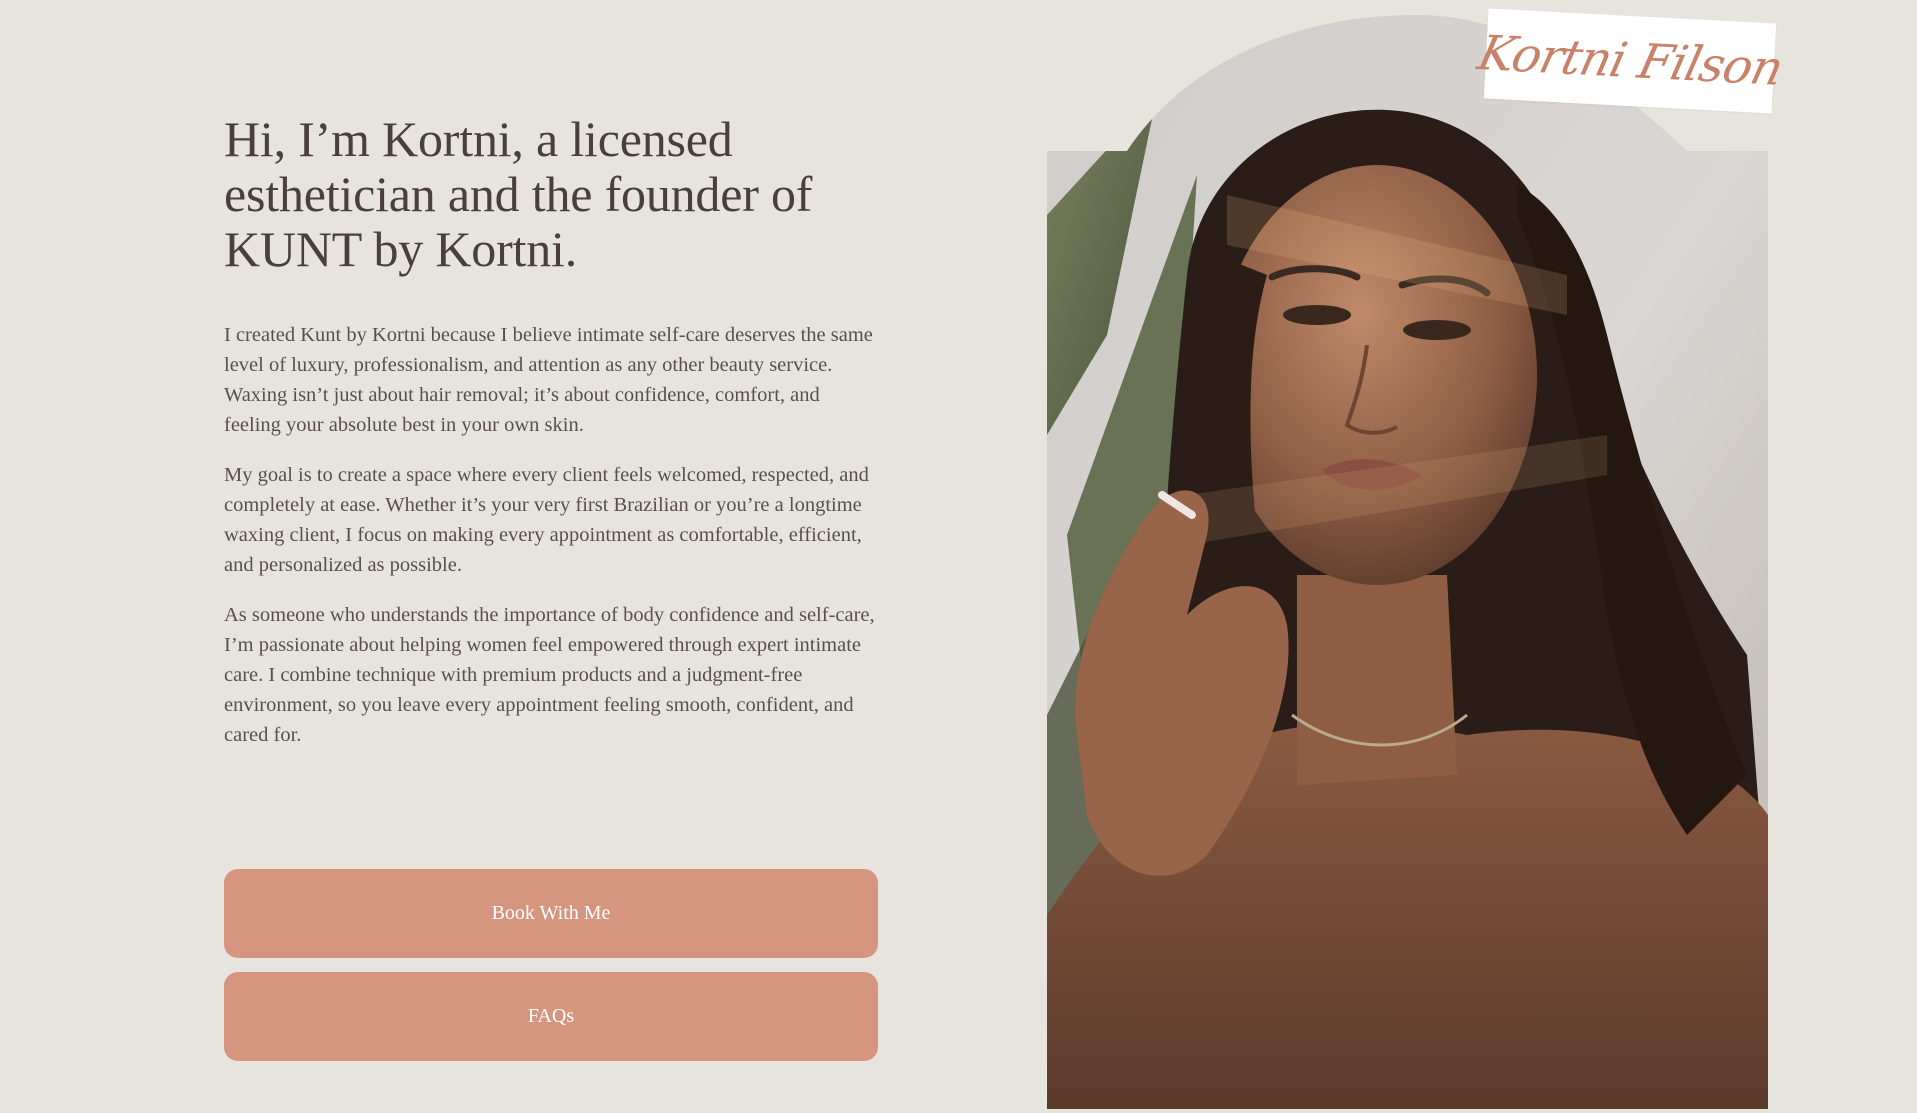 This screenshot has height=1113, width=1917. Describe the element at coordinates (551, 1016) in the screenshot. I see `faqs-button: FAQs` at that location.